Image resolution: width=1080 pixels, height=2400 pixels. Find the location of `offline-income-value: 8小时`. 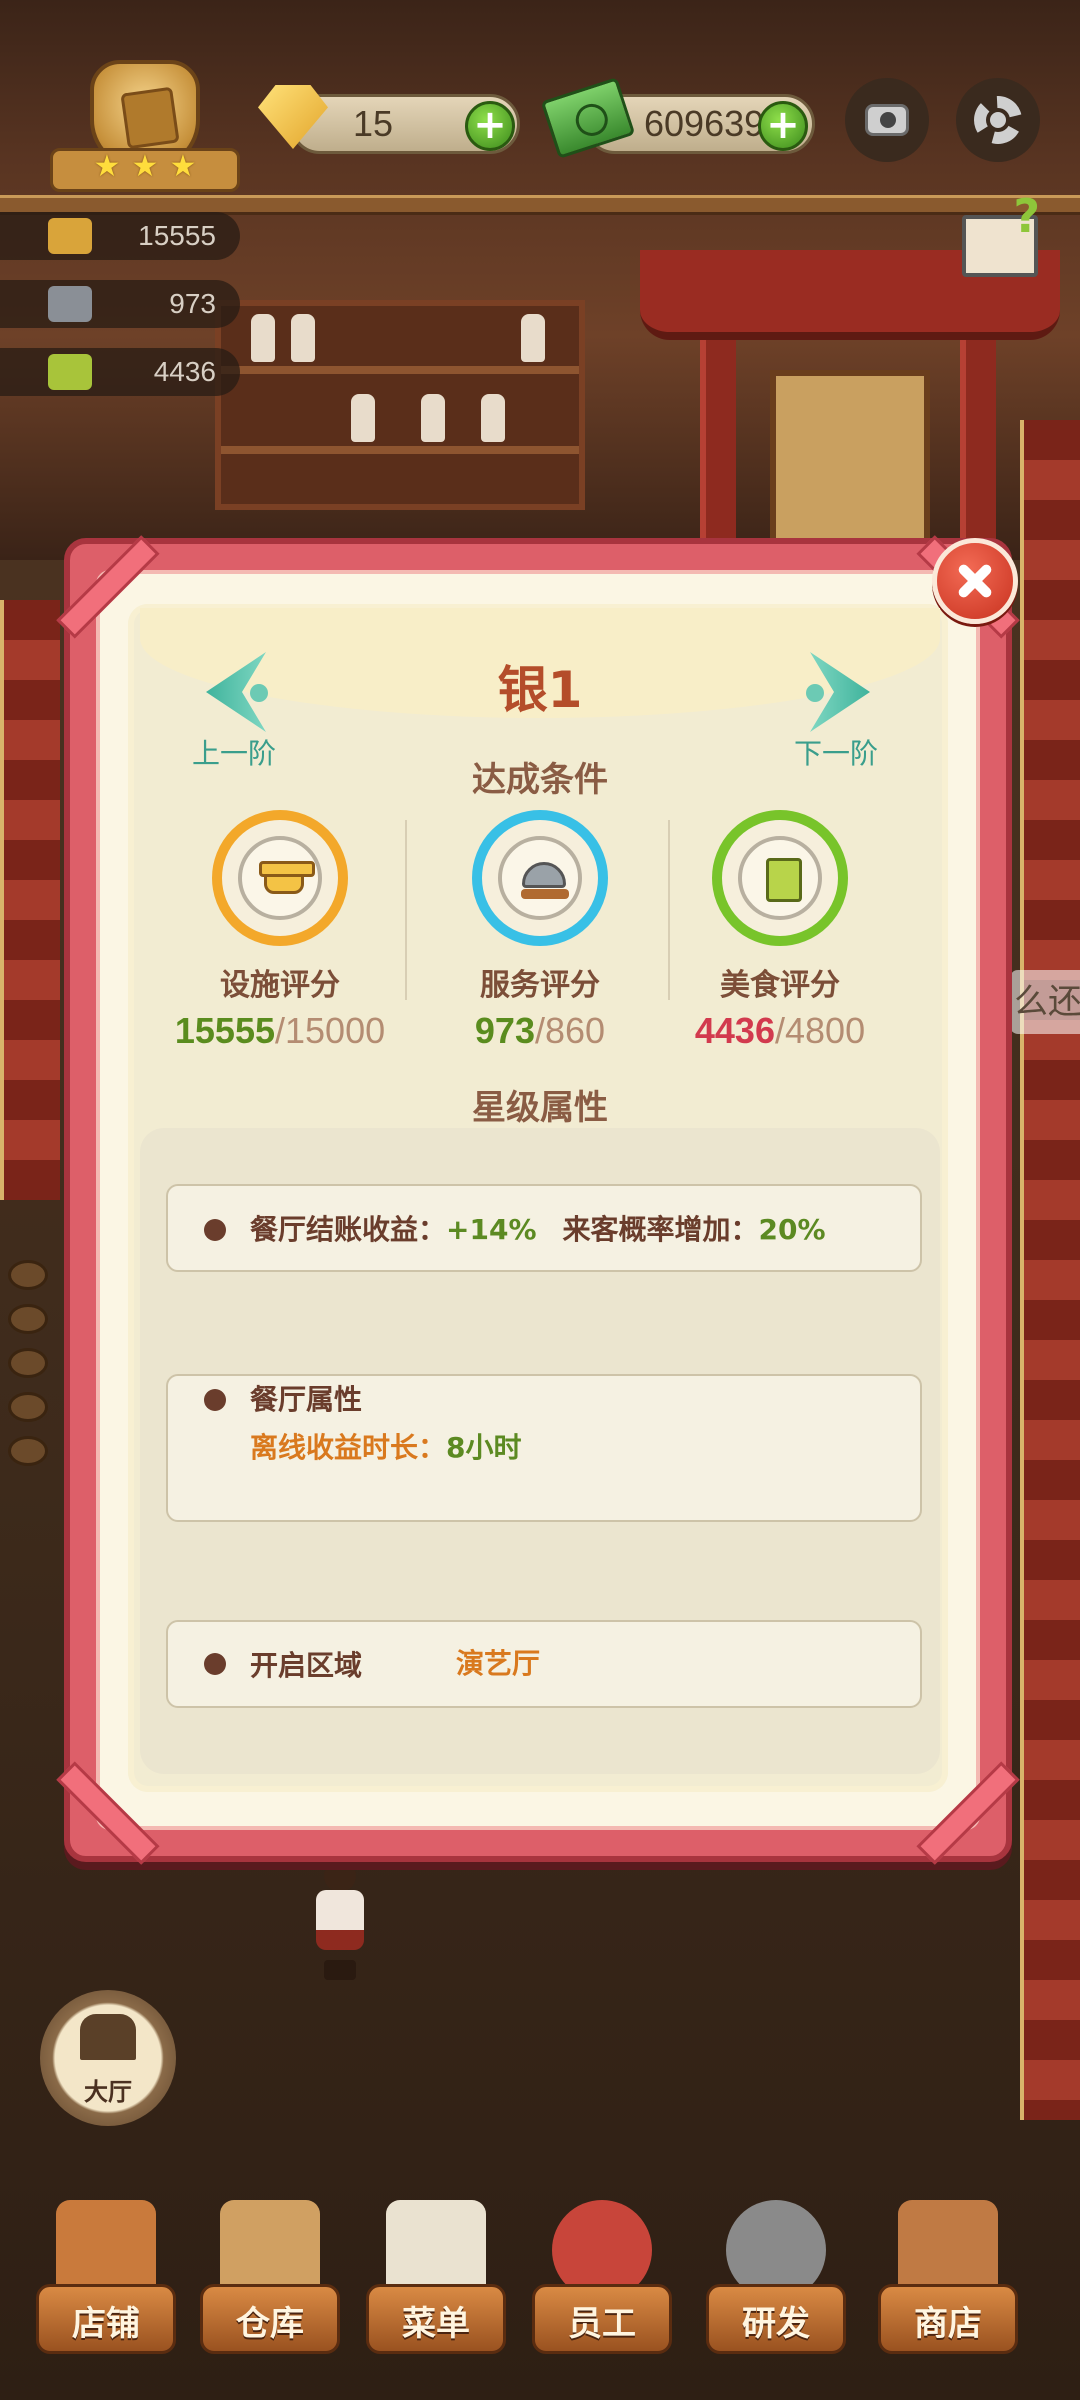

offline-income-value: 8小时 is located at coordinates (484, 1447).